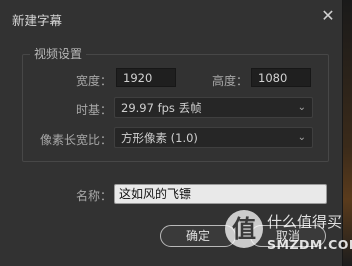 This screenshot has width=352, height=266. What do you see at coordinates (220, 194) in the screenshot?
I see `name-input: 这如风的飞镖` at bounding box center [220, 194].